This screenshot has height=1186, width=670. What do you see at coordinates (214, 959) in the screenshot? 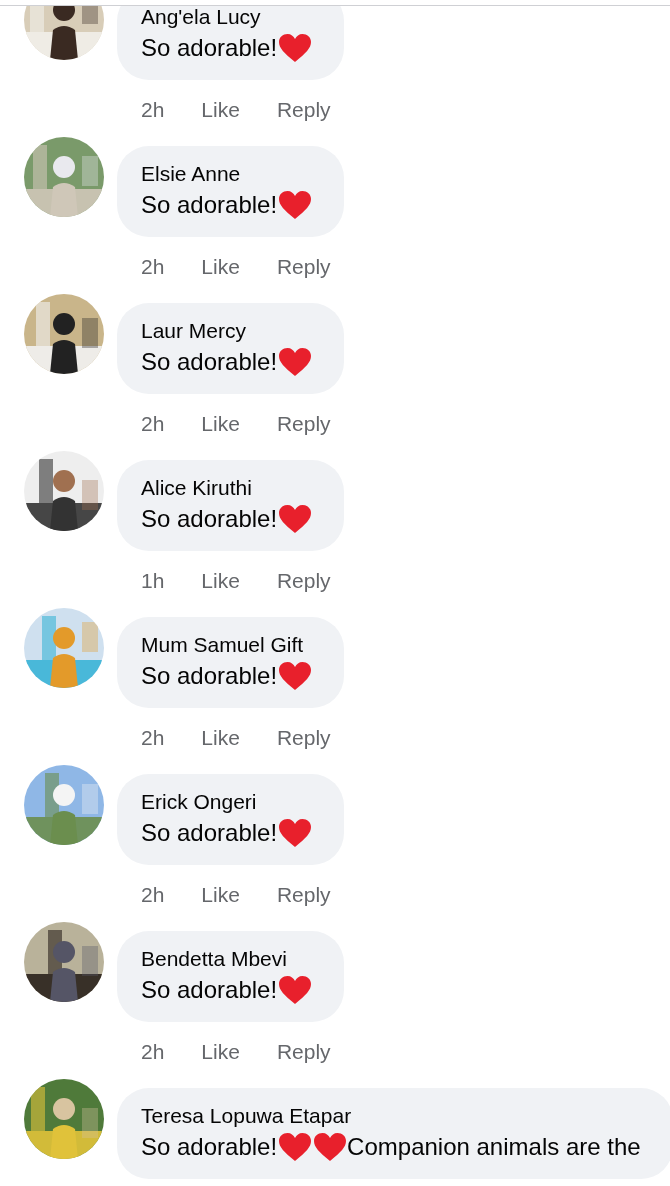
I see `commenter-name: Bendetta Mbevi` at bounding box center [214, 959].